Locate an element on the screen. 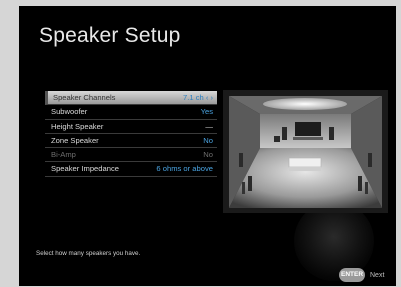 The width and height of the screenshot is (401, 287). page-title: Speaker Setup is located at coordinates (110, 35).